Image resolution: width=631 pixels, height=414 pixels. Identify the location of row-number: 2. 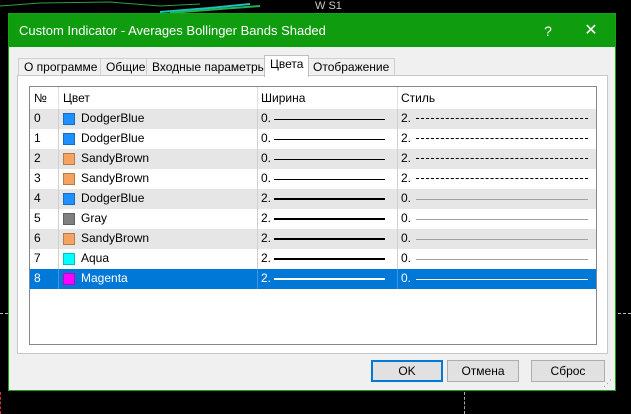
(37, 158).